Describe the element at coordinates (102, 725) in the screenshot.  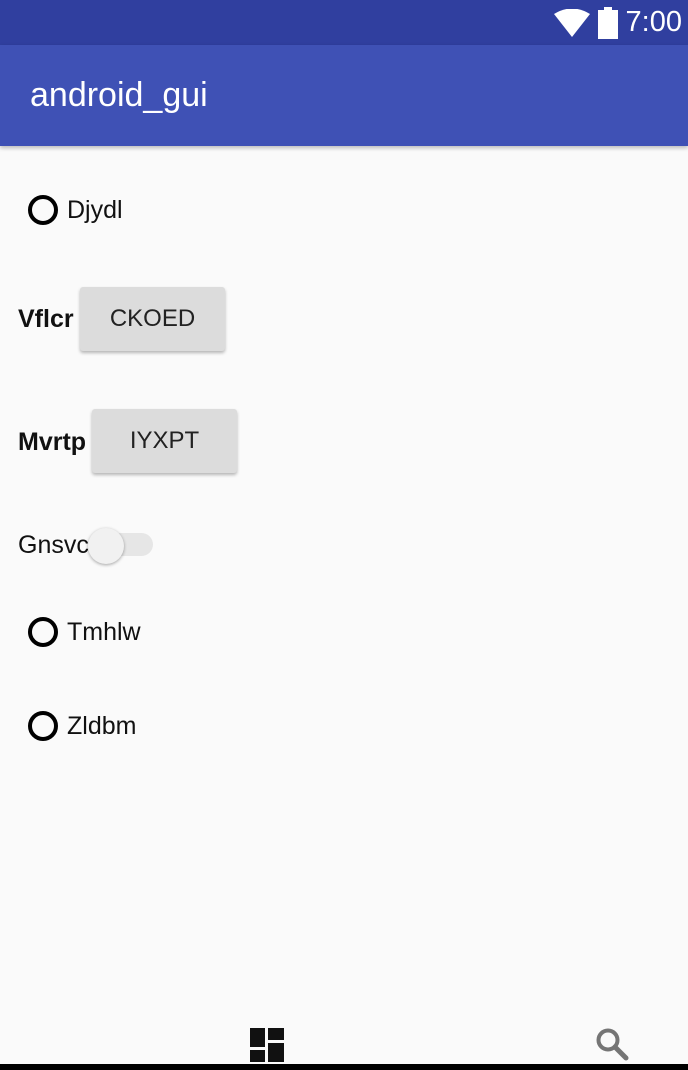
I see `radio-label: Zldbm` at that location.